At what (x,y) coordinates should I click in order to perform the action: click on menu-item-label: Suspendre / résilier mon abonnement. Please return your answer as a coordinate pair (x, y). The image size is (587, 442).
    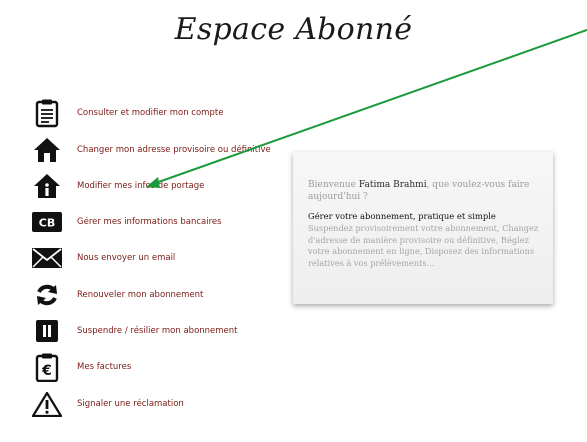
    Looking at the image, I should click on (157, 331).